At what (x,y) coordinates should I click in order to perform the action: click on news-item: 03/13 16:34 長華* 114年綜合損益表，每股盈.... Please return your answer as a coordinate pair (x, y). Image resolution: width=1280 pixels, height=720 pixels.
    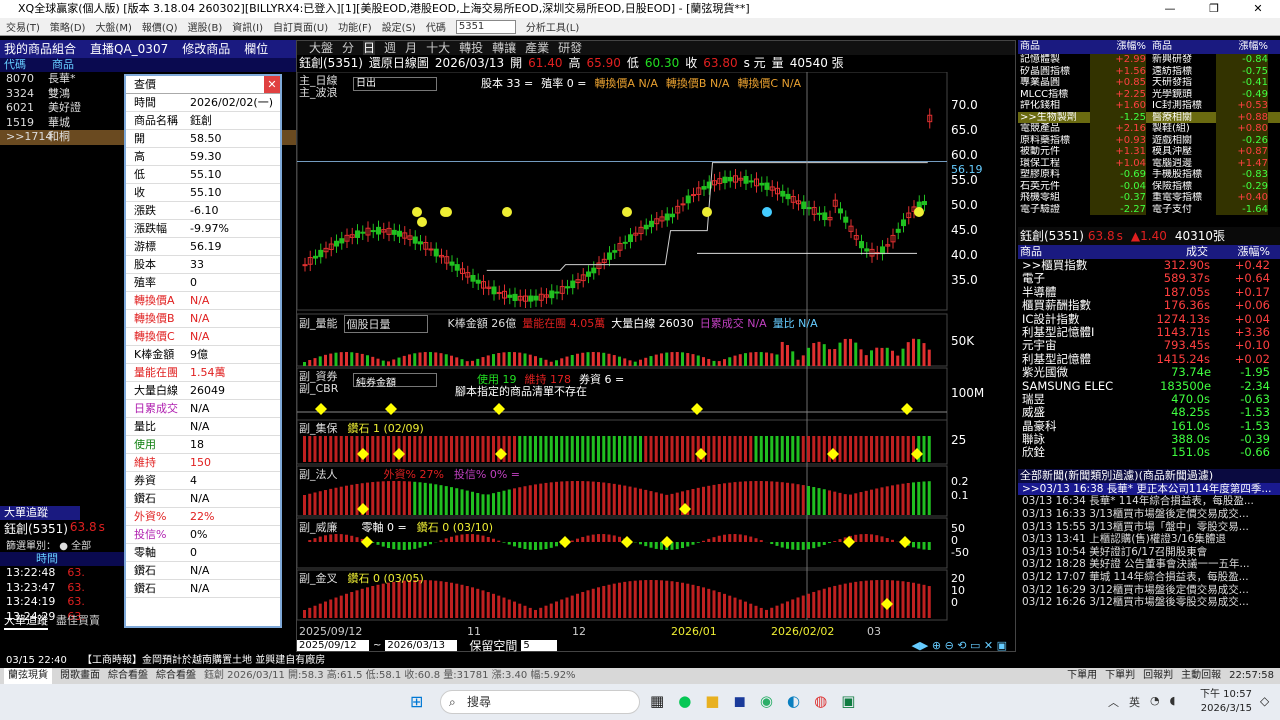
    Looking at the image, I should click on (1149, 501).